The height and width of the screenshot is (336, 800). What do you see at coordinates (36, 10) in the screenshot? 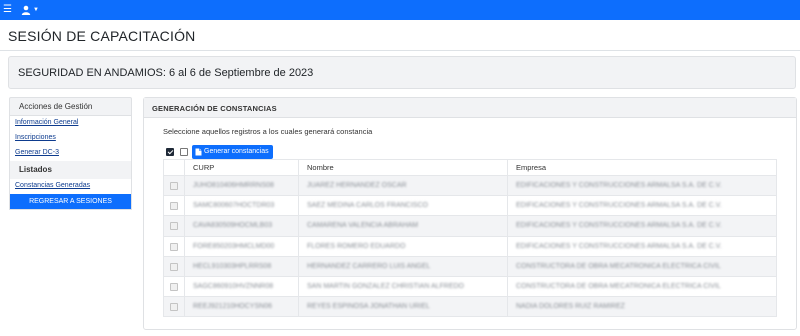
I see `caret-down-icon: ▼` at bounding box center [36, 10].